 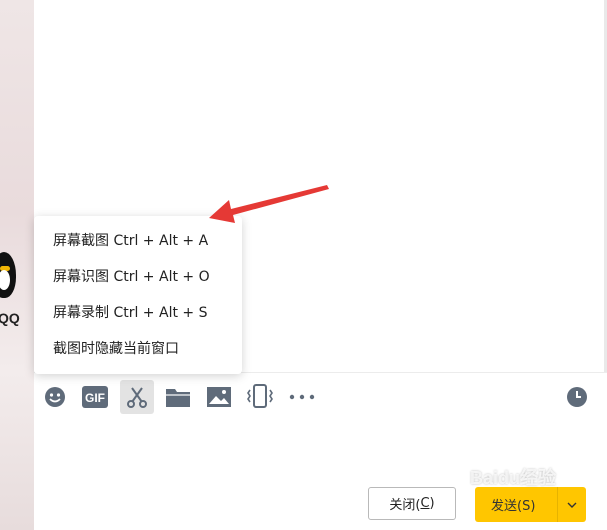 I want to click on send-button: 发送(S), so click(x=530, y=504).